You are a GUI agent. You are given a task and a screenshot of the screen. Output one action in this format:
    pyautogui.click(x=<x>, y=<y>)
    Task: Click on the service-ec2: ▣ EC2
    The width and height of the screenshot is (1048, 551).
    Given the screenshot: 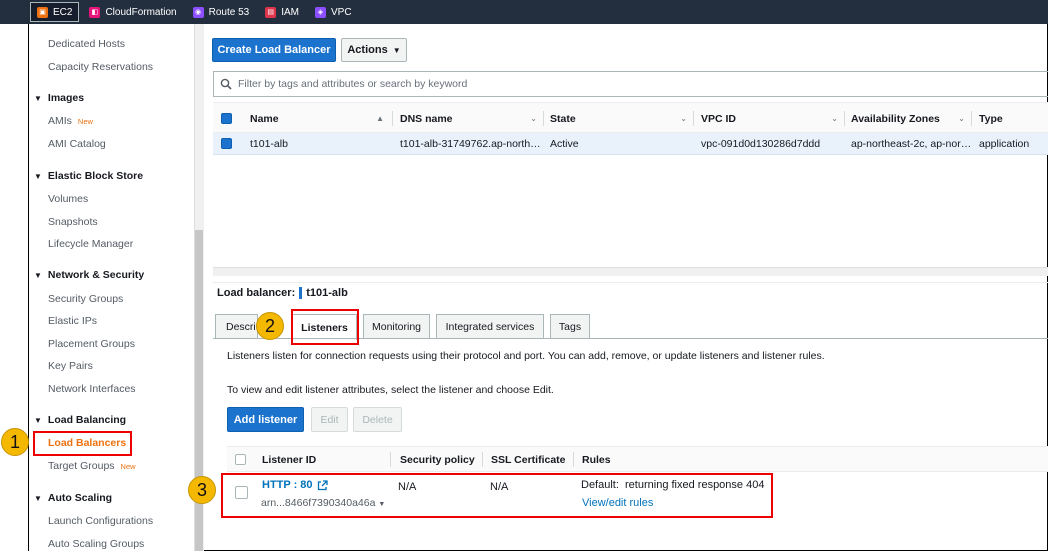 What is the action you would take?
    pyautogui.click(x=55, y=12)
    